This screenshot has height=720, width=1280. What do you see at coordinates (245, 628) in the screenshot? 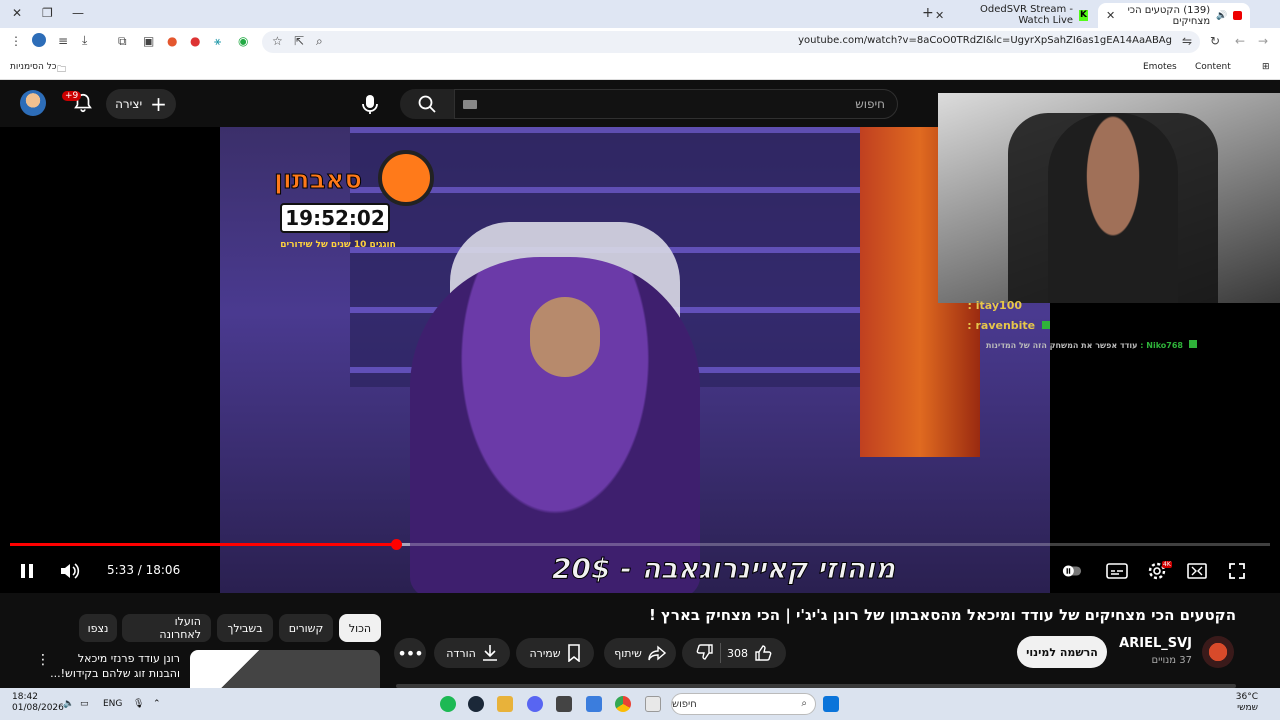
I see `chip-for-you: בשבילך` at bounding box center [245, 628].